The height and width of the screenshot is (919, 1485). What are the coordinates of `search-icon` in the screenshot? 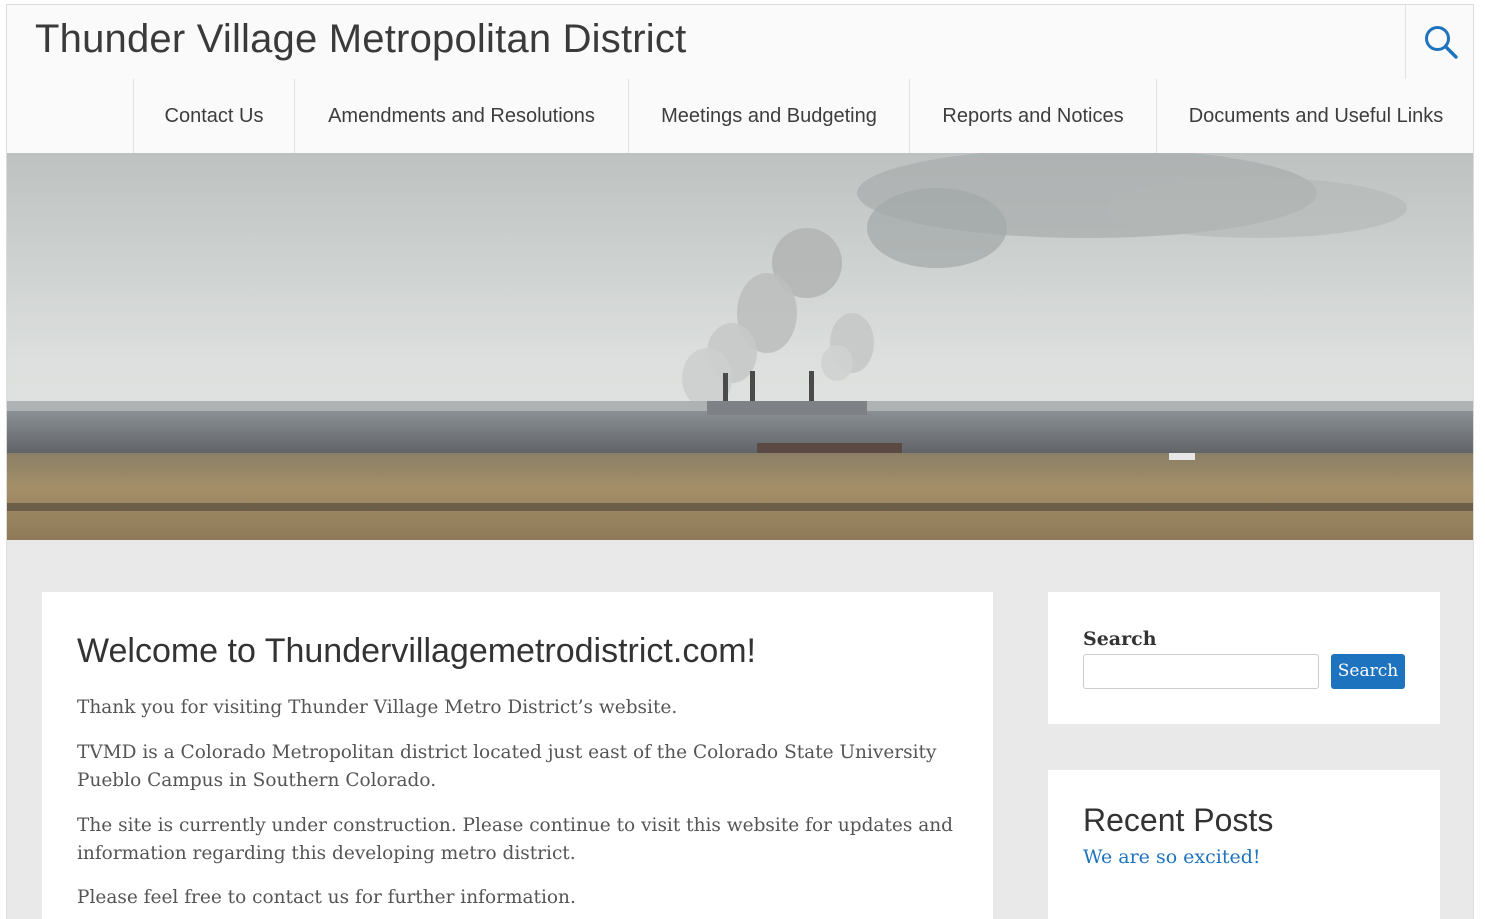 It's located at (1441, 42).